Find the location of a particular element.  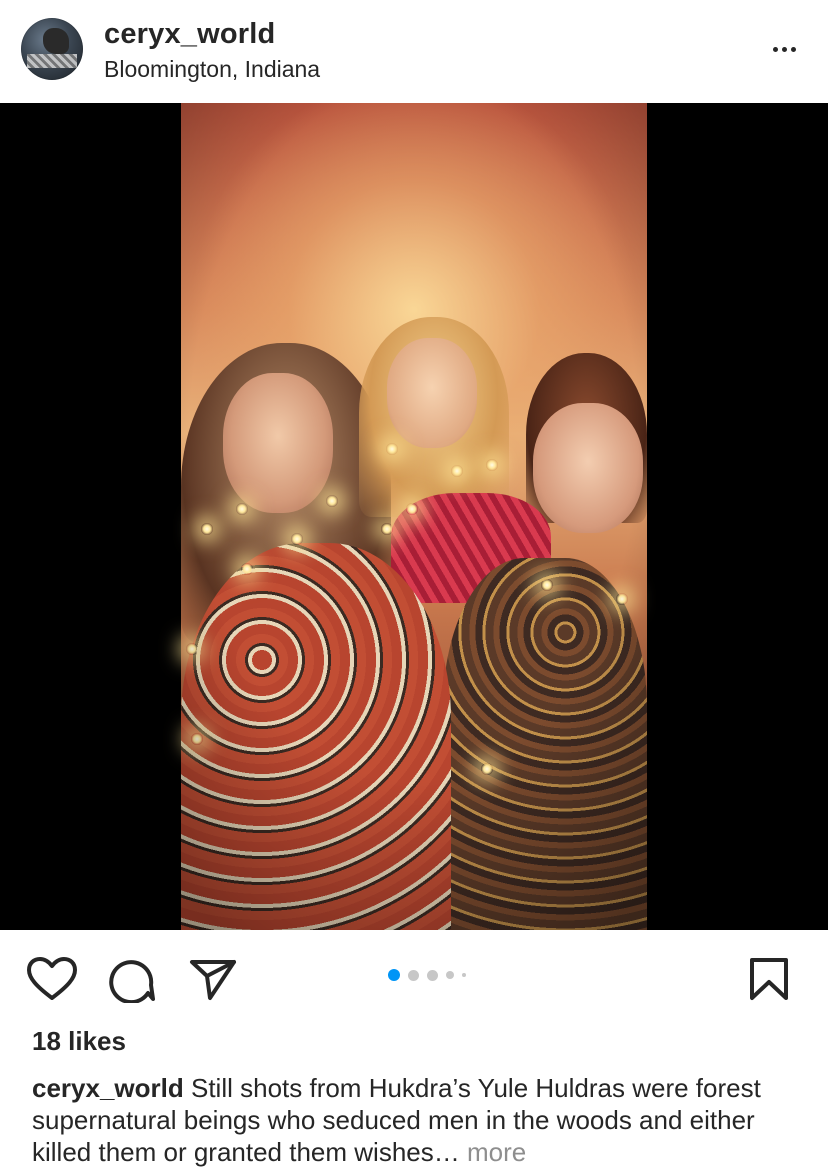

action-bar is located at coordinates (414, 978).